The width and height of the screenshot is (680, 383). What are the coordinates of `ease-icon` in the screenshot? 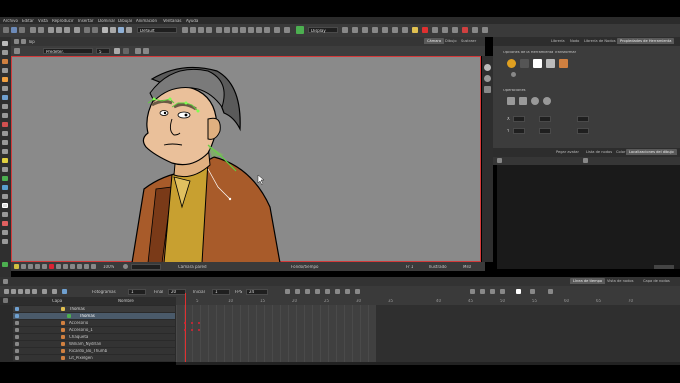 It's located at (435, 30).